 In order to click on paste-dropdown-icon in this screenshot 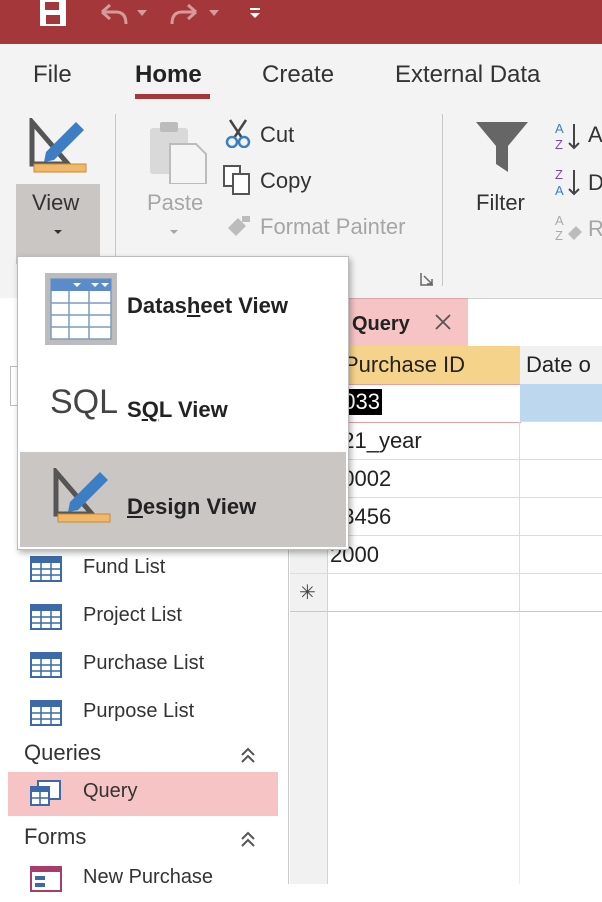, I will do `click(174, 232)`.